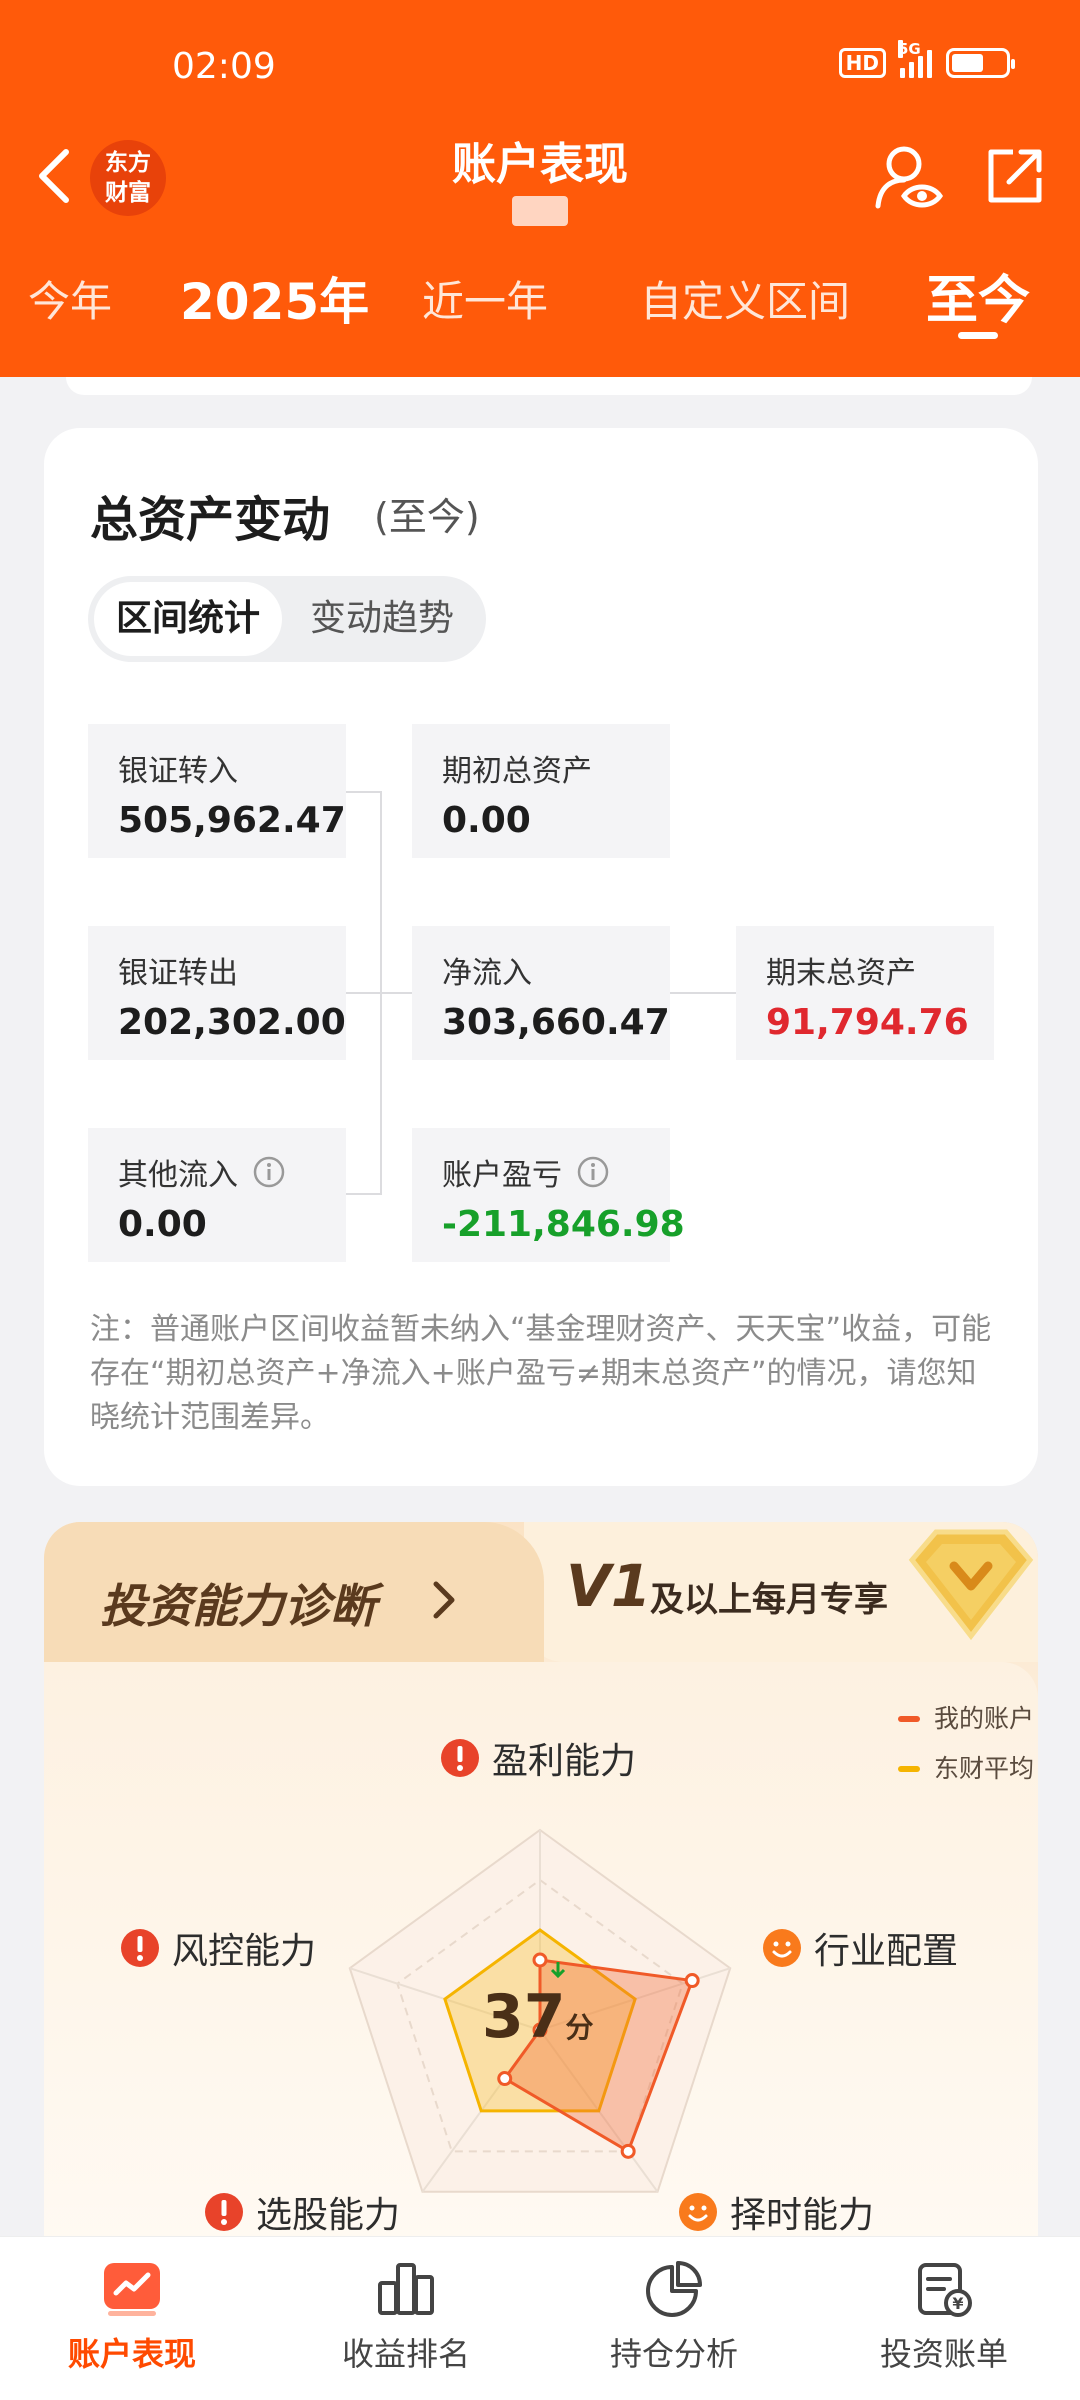 Image resolution: width=1080 pixels, height=2400 pixels. I want to click on bar-ranking-icon, so click(406, 2289).